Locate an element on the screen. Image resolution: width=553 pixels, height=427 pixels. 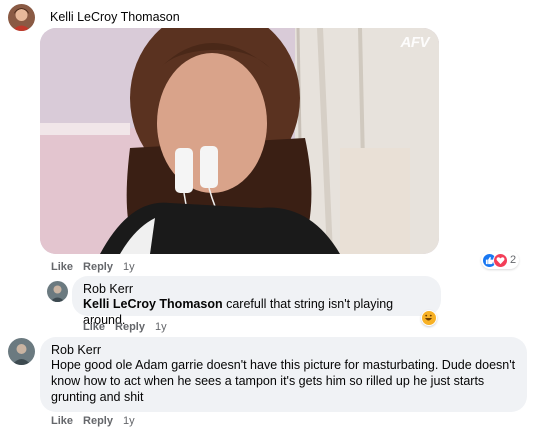
post-actions: Like Reply 1y is located at coordinates (93, 267).